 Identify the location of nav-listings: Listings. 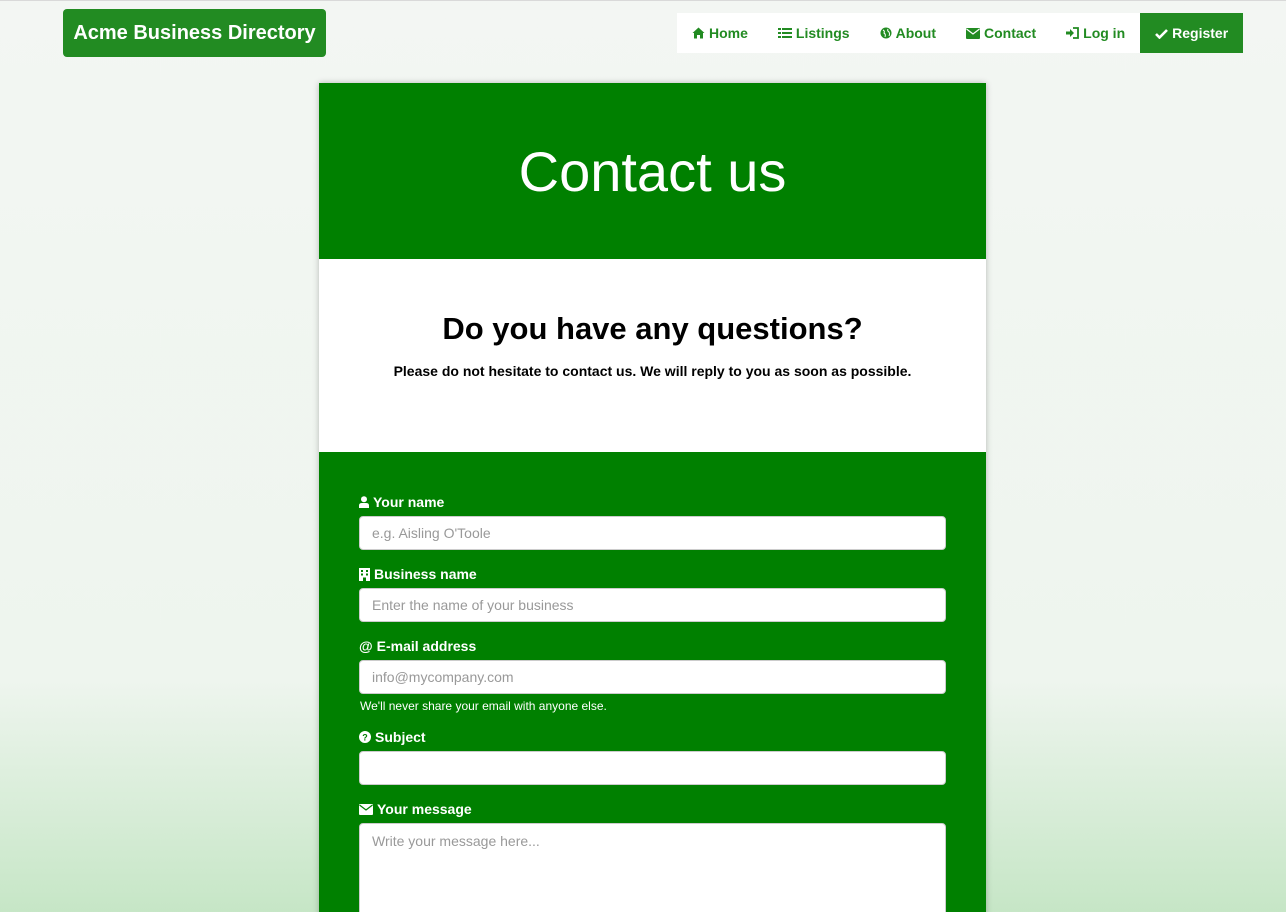
(814, 33).